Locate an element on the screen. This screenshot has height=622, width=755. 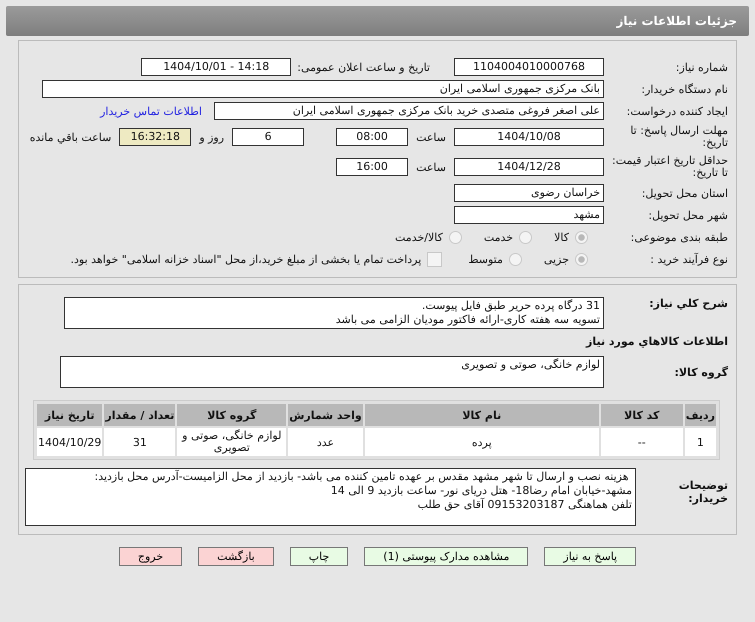
field-label: استان محل تحویل: is located at coordinates (684, 193).